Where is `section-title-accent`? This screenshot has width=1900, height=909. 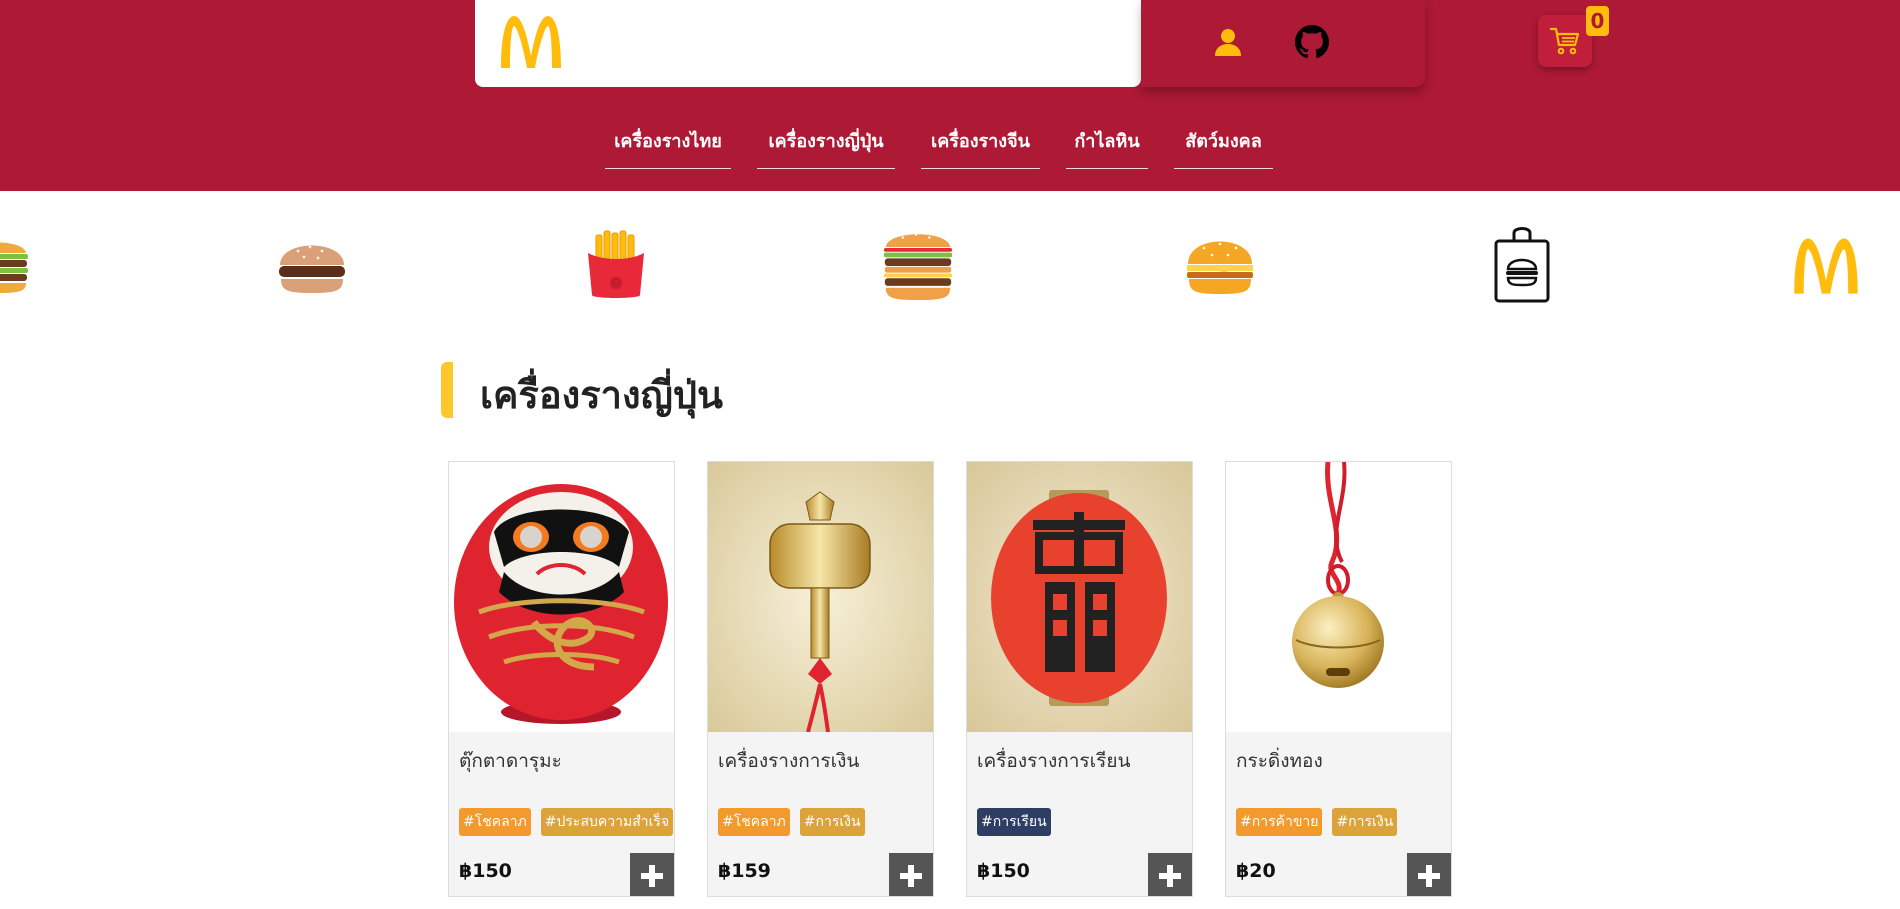 section-title-accent is located at coordinates (447, 390).